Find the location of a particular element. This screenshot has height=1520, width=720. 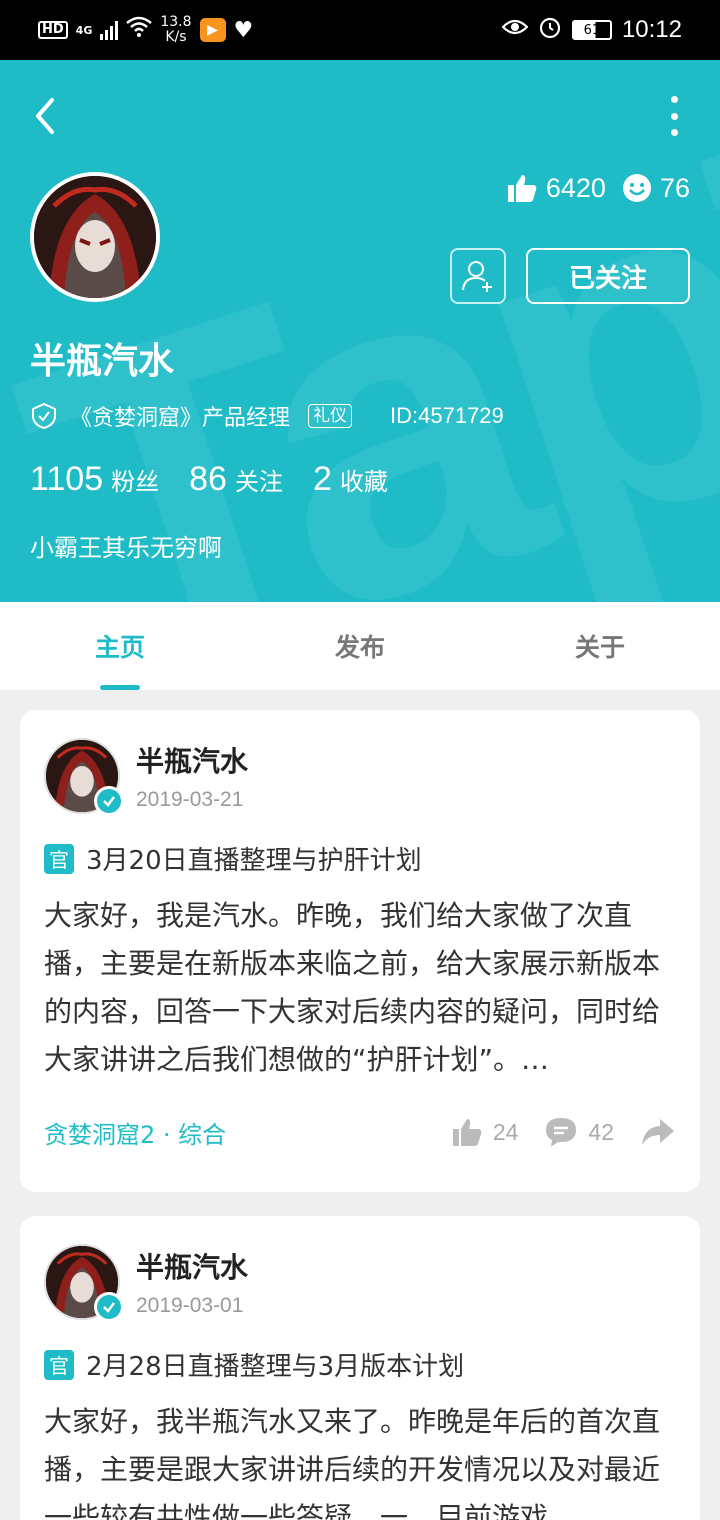

post-like-button: 24 is located at coordinates (485, 1132).